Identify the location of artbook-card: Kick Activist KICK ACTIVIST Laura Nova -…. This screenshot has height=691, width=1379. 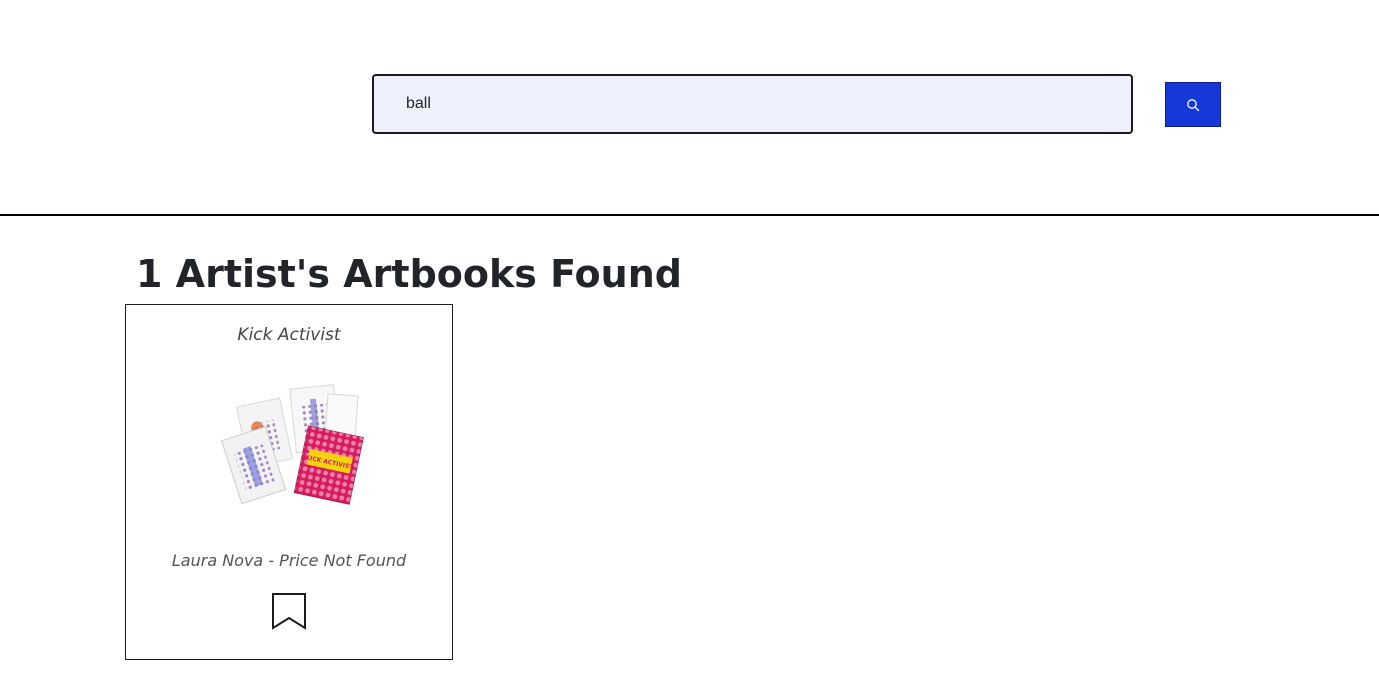
(289, 482).